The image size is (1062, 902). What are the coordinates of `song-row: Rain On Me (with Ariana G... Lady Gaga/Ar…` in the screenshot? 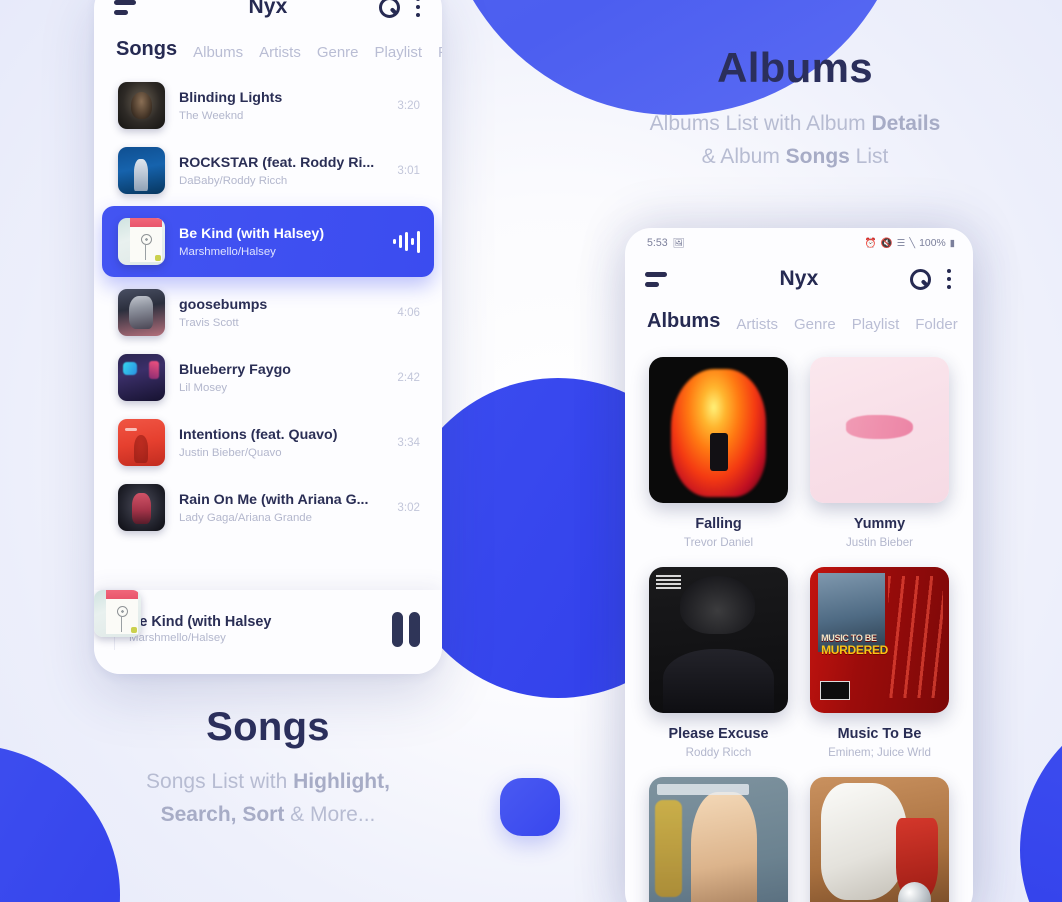 It's located at (268, 507).